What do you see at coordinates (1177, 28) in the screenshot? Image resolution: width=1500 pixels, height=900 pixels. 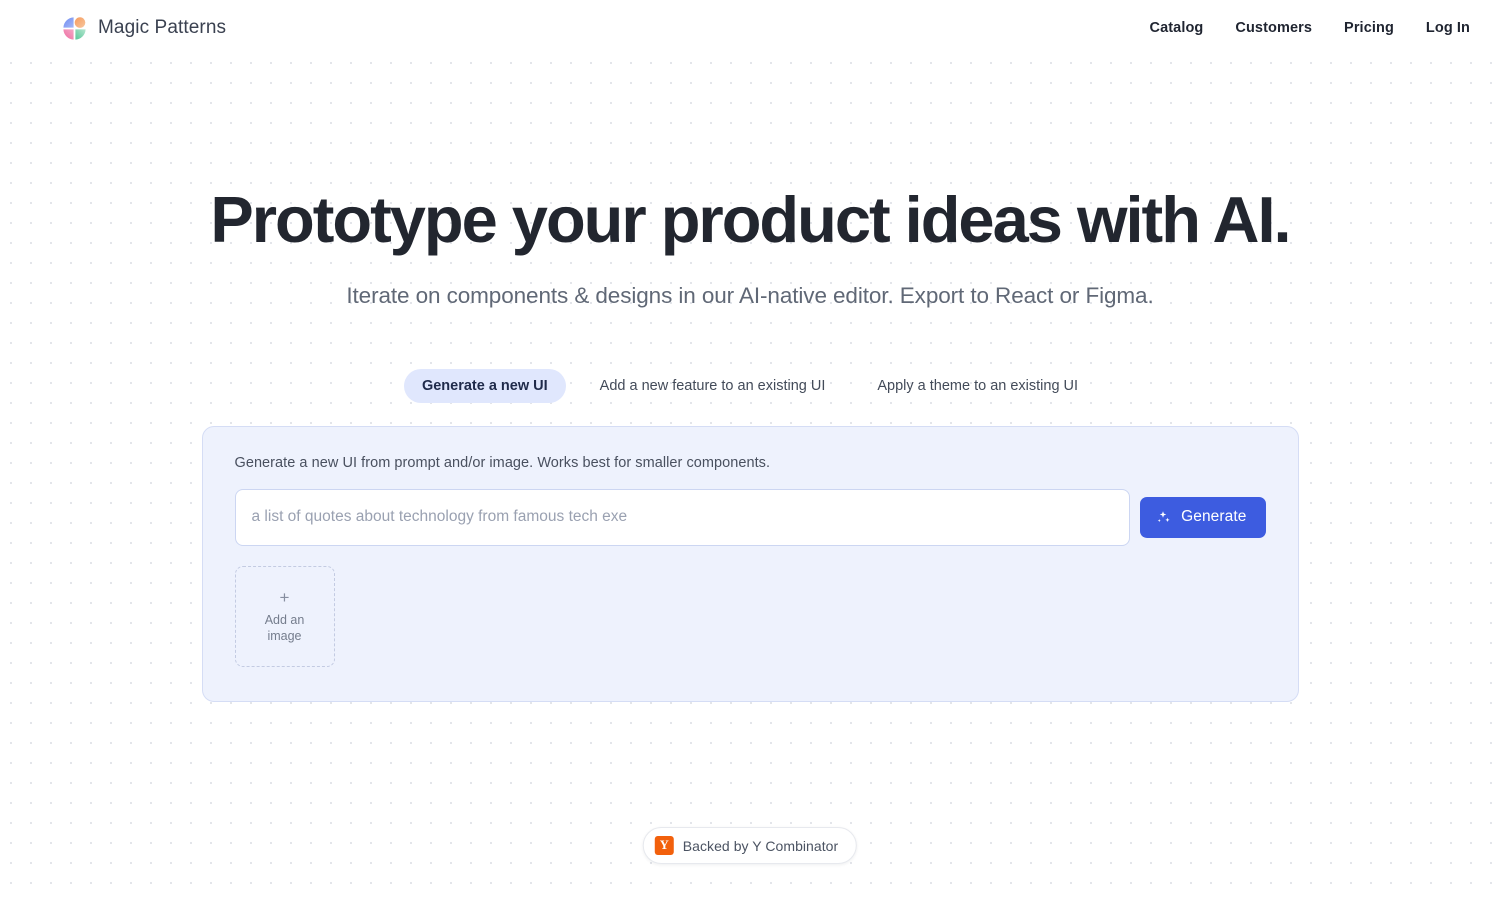 I see `nav-link-catalog: Catalog` at bounding box center [1177, 28].